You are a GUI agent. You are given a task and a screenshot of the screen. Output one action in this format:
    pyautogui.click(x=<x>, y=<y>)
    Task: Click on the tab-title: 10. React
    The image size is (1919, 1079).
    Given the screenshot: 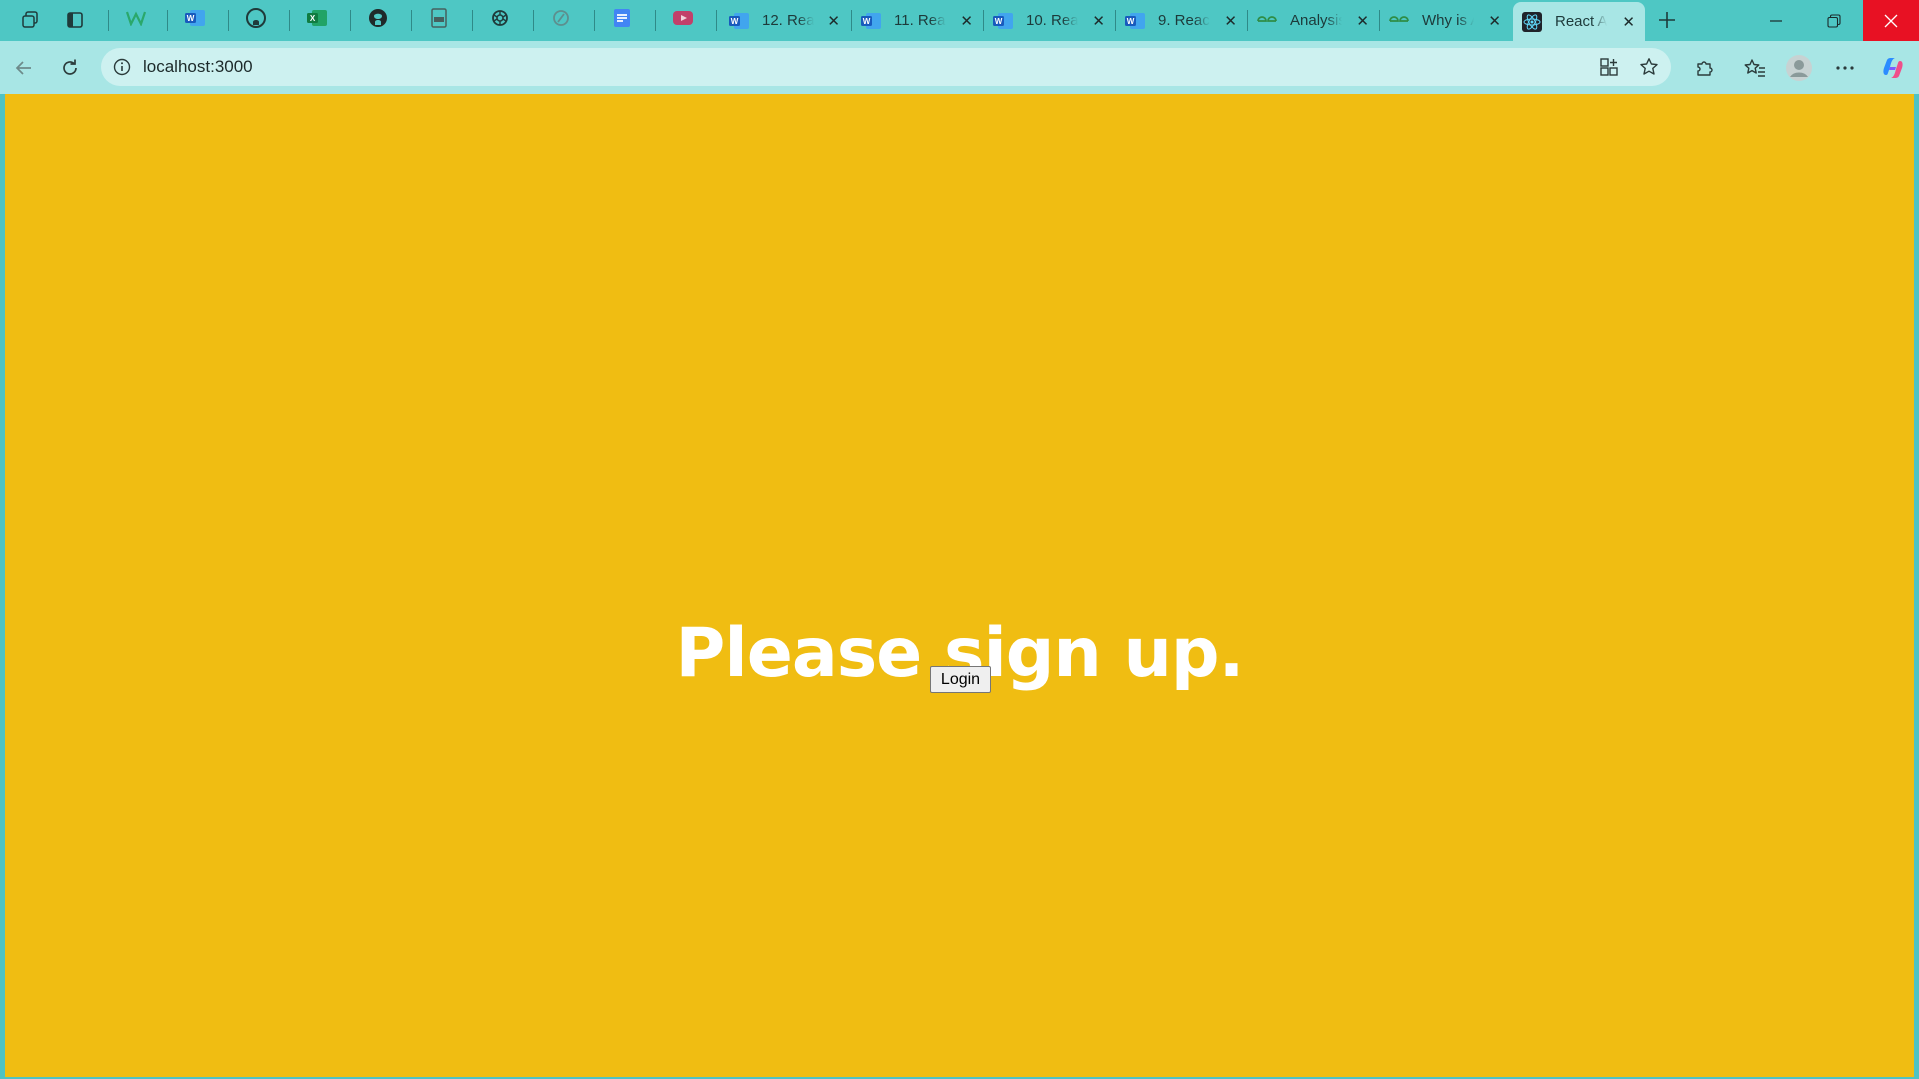 What is the action you would take?
    pyautogui.click(x=1052, y=20)
    